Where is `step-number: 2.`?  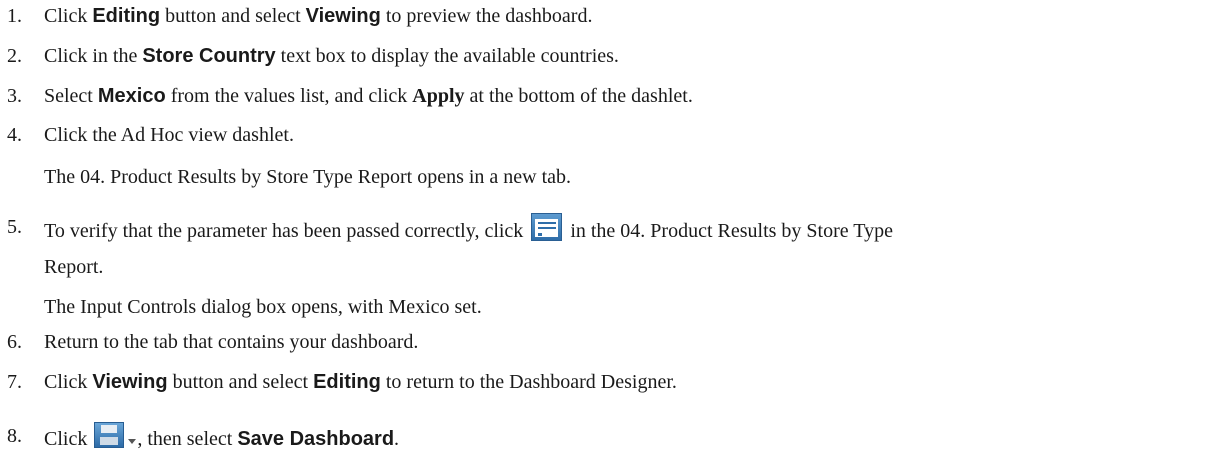
step-number: 2. is located at coordinates (14, 56).